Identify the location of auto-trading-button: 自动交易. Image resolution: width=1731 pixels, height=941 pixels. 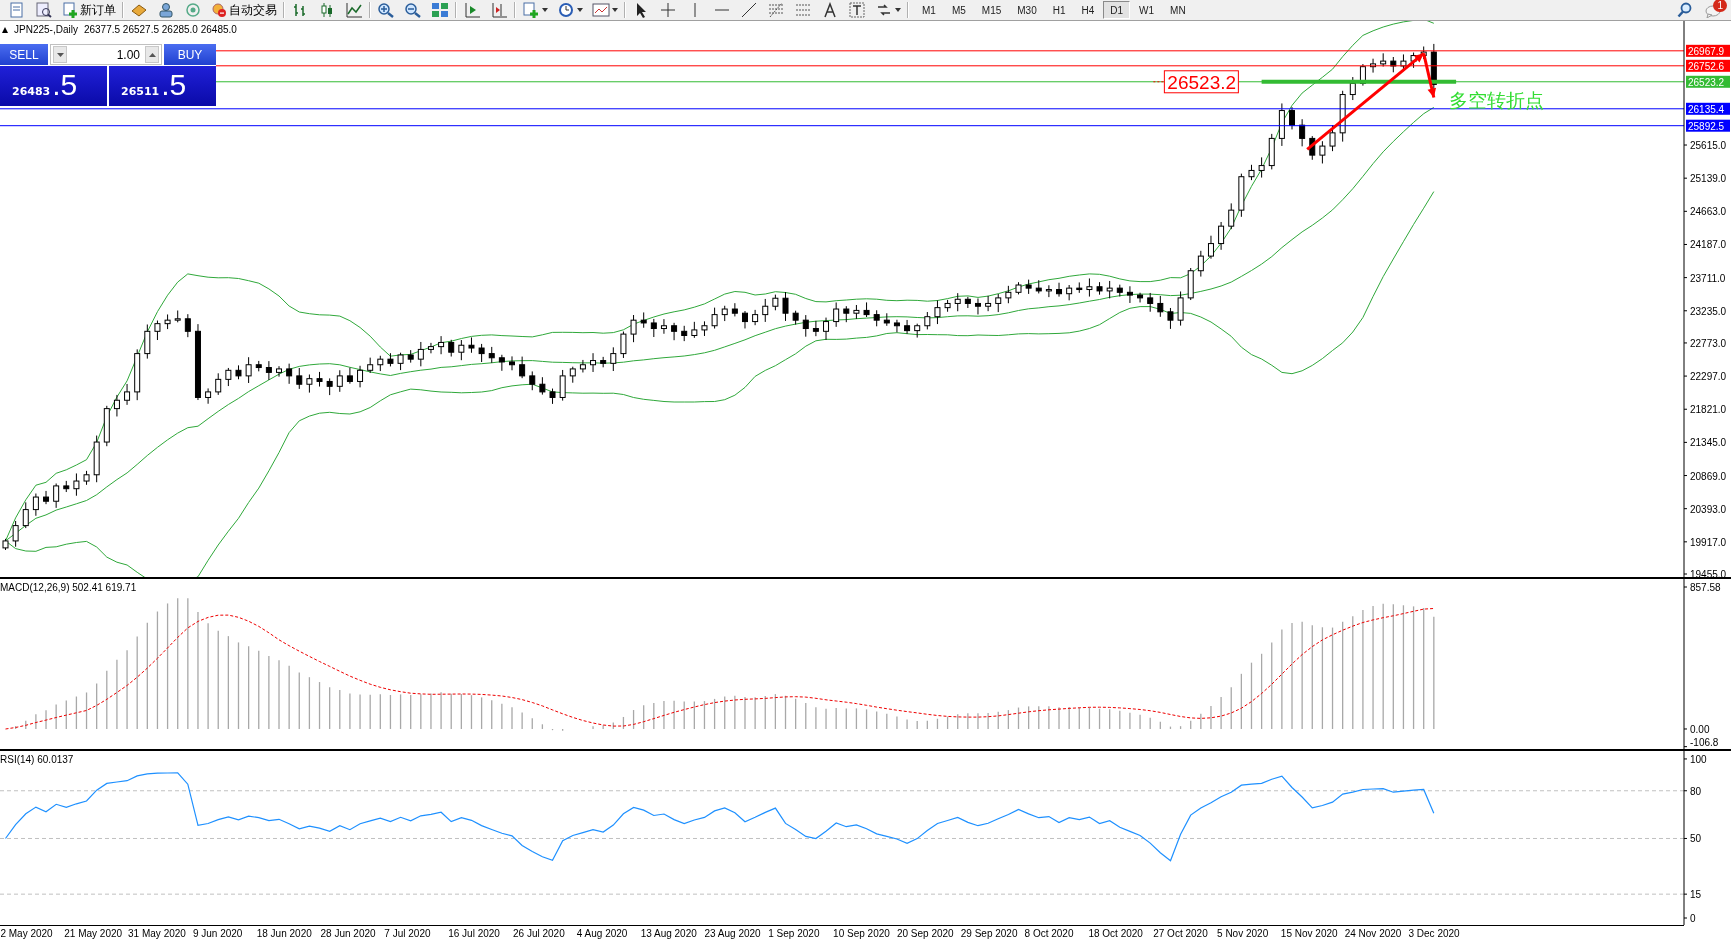
(244, 10).